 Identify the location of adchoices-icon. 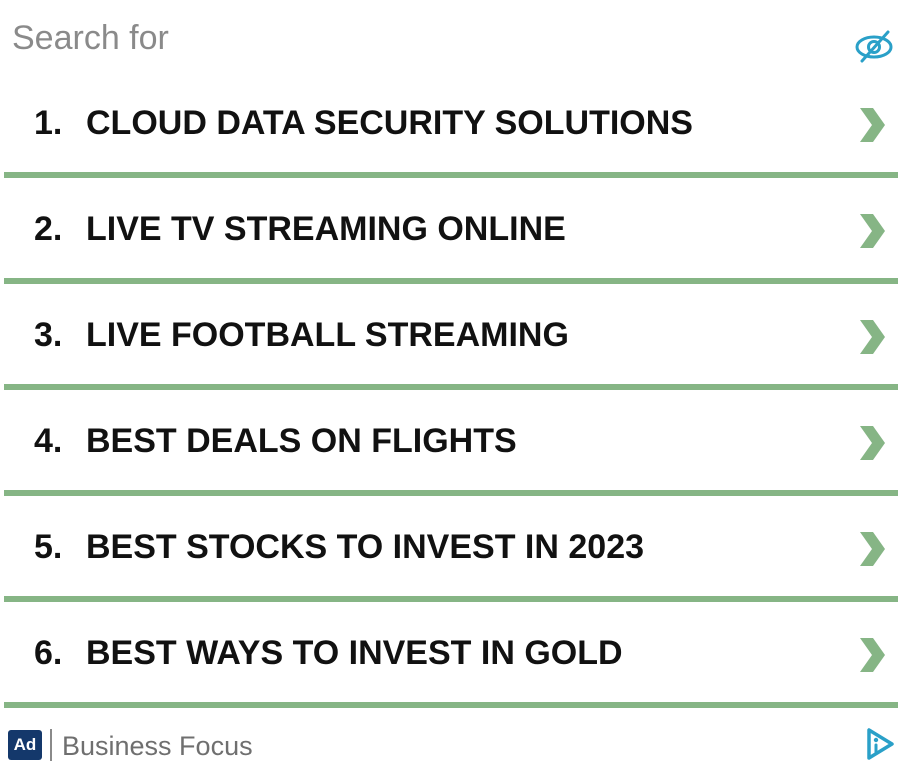
(880, 744).